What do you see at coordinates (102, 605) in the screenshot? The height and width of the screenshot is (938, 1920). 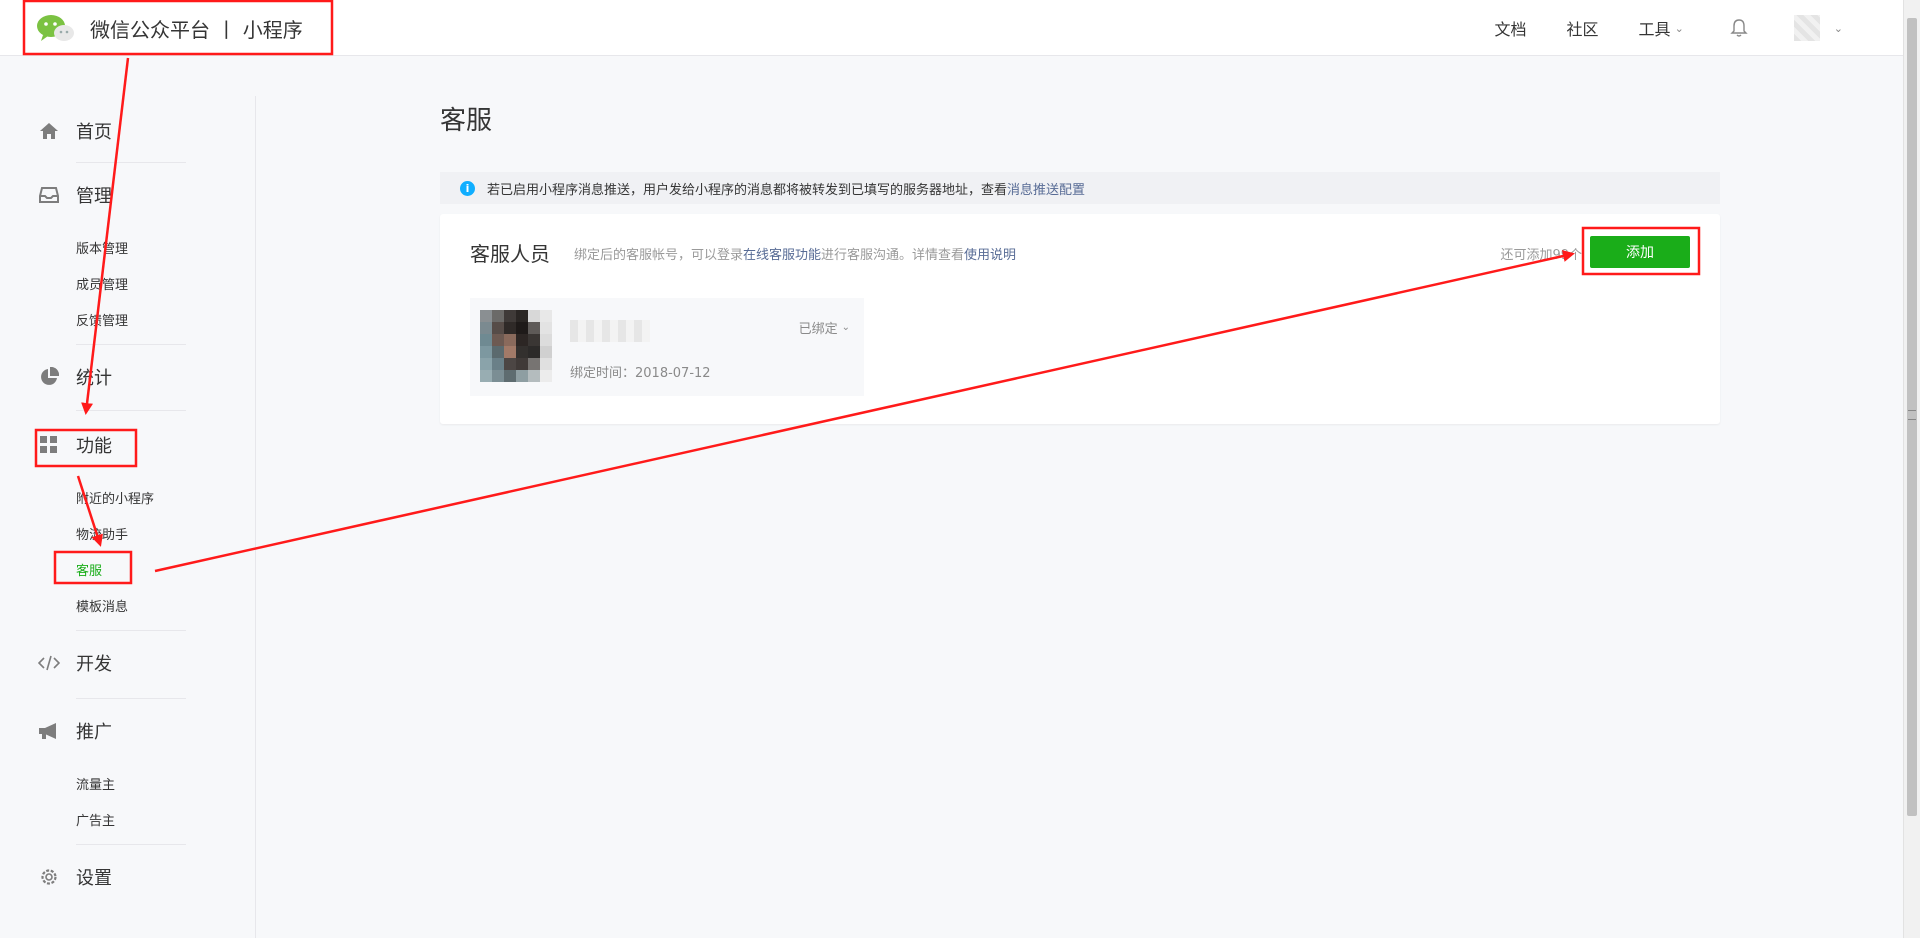 I see `sidebar-item-template-message: 模板消息` at bounding box center [102, 605].